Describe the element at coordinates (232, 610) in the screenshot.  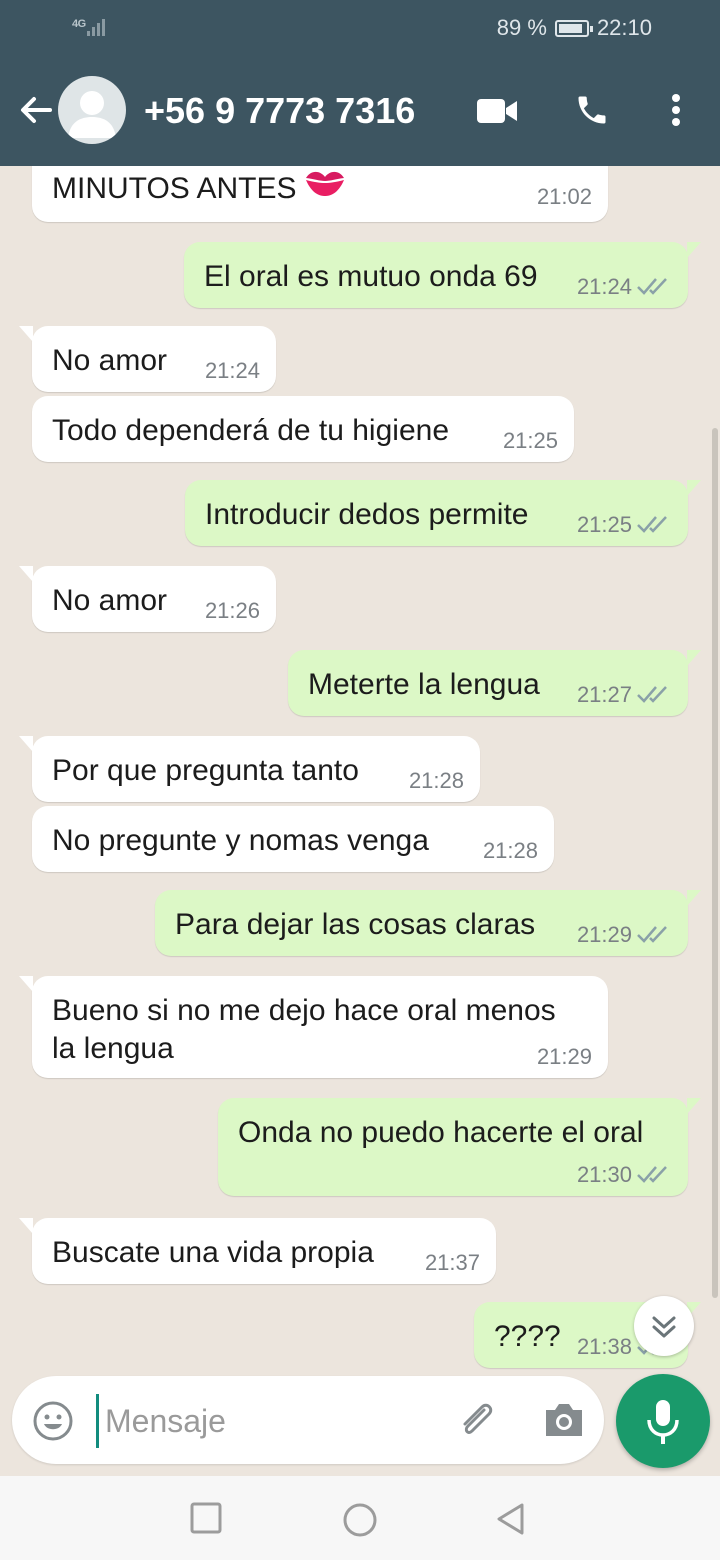
I see `message-time: 21:26` at that location.